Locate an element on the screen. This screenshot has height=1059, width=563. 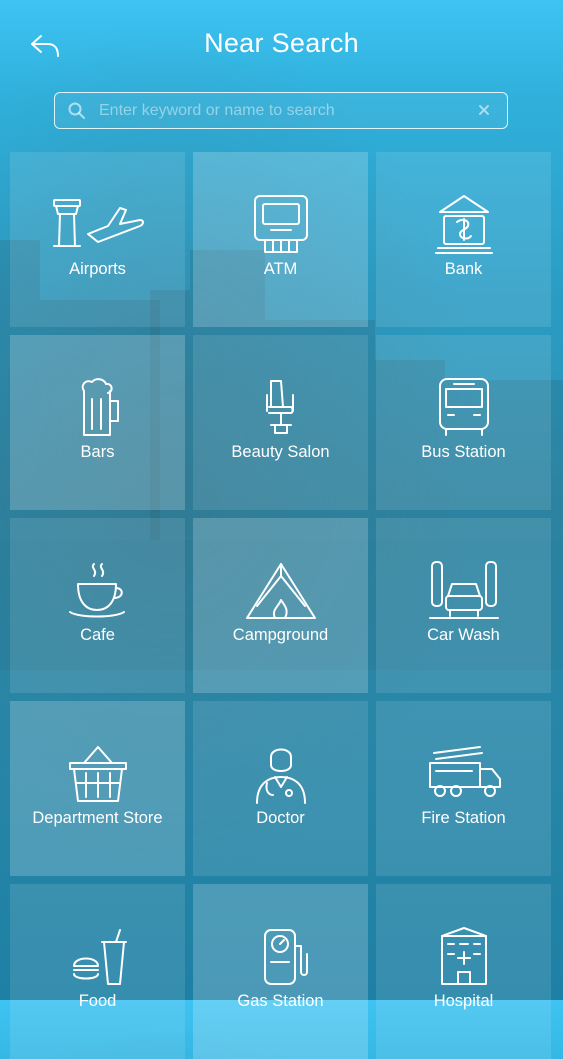
category-label: Cafe is located at coordinates (97, 635).